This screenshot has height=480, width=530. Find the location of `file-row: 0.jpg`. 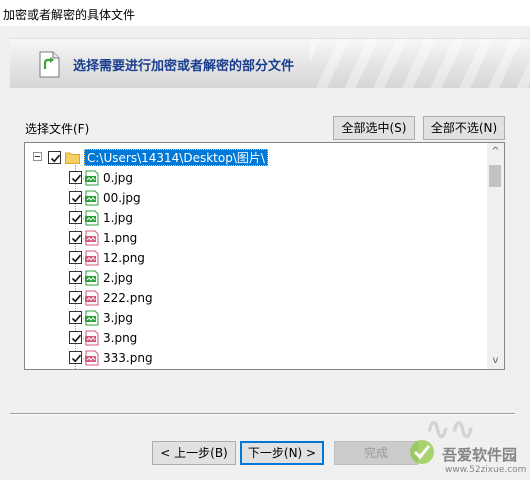

file-row: 0.jpg is located at coordinates (269, 178).